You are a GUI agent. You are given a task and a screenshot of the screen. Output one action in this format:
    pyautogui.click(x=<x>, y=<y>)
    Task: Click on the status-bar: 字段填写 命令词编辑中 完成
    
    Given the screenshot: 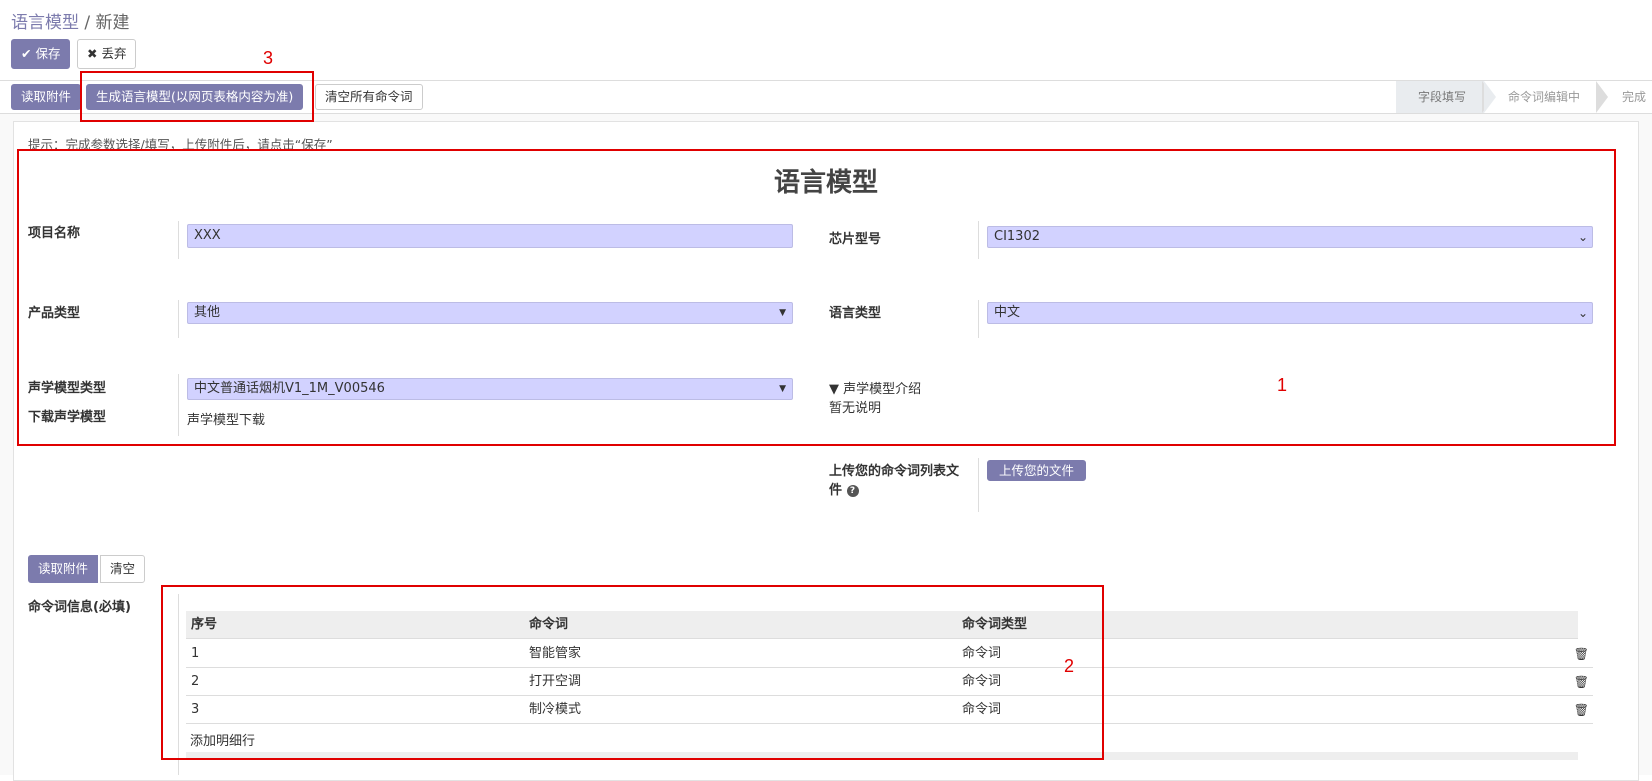 What is the action you would take?
    pyautogui.click(x=1523, y=97)
    